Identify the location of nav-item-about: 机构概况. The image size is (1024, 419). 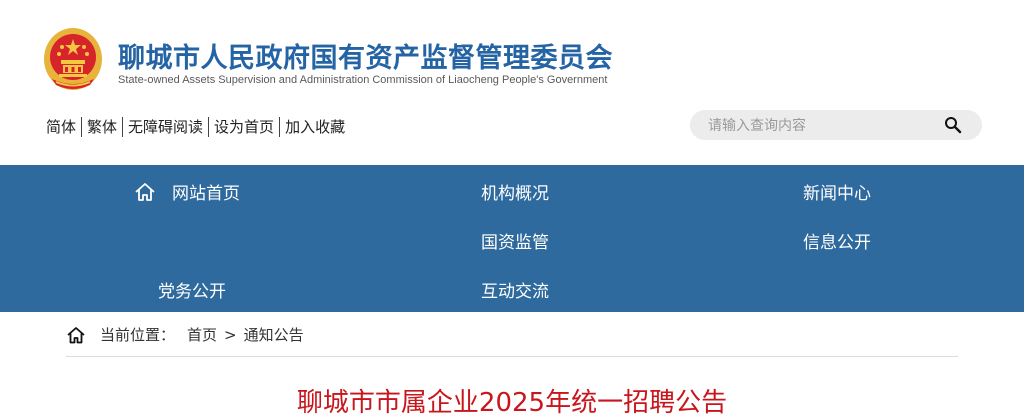
(515, 191).